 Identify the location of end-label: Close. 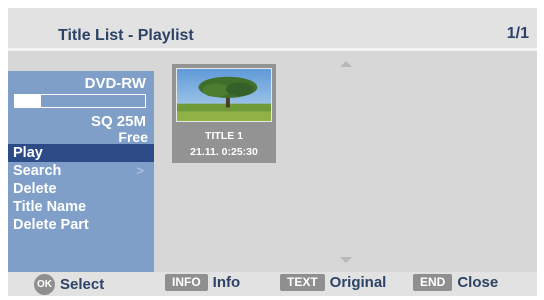
(478, 283).